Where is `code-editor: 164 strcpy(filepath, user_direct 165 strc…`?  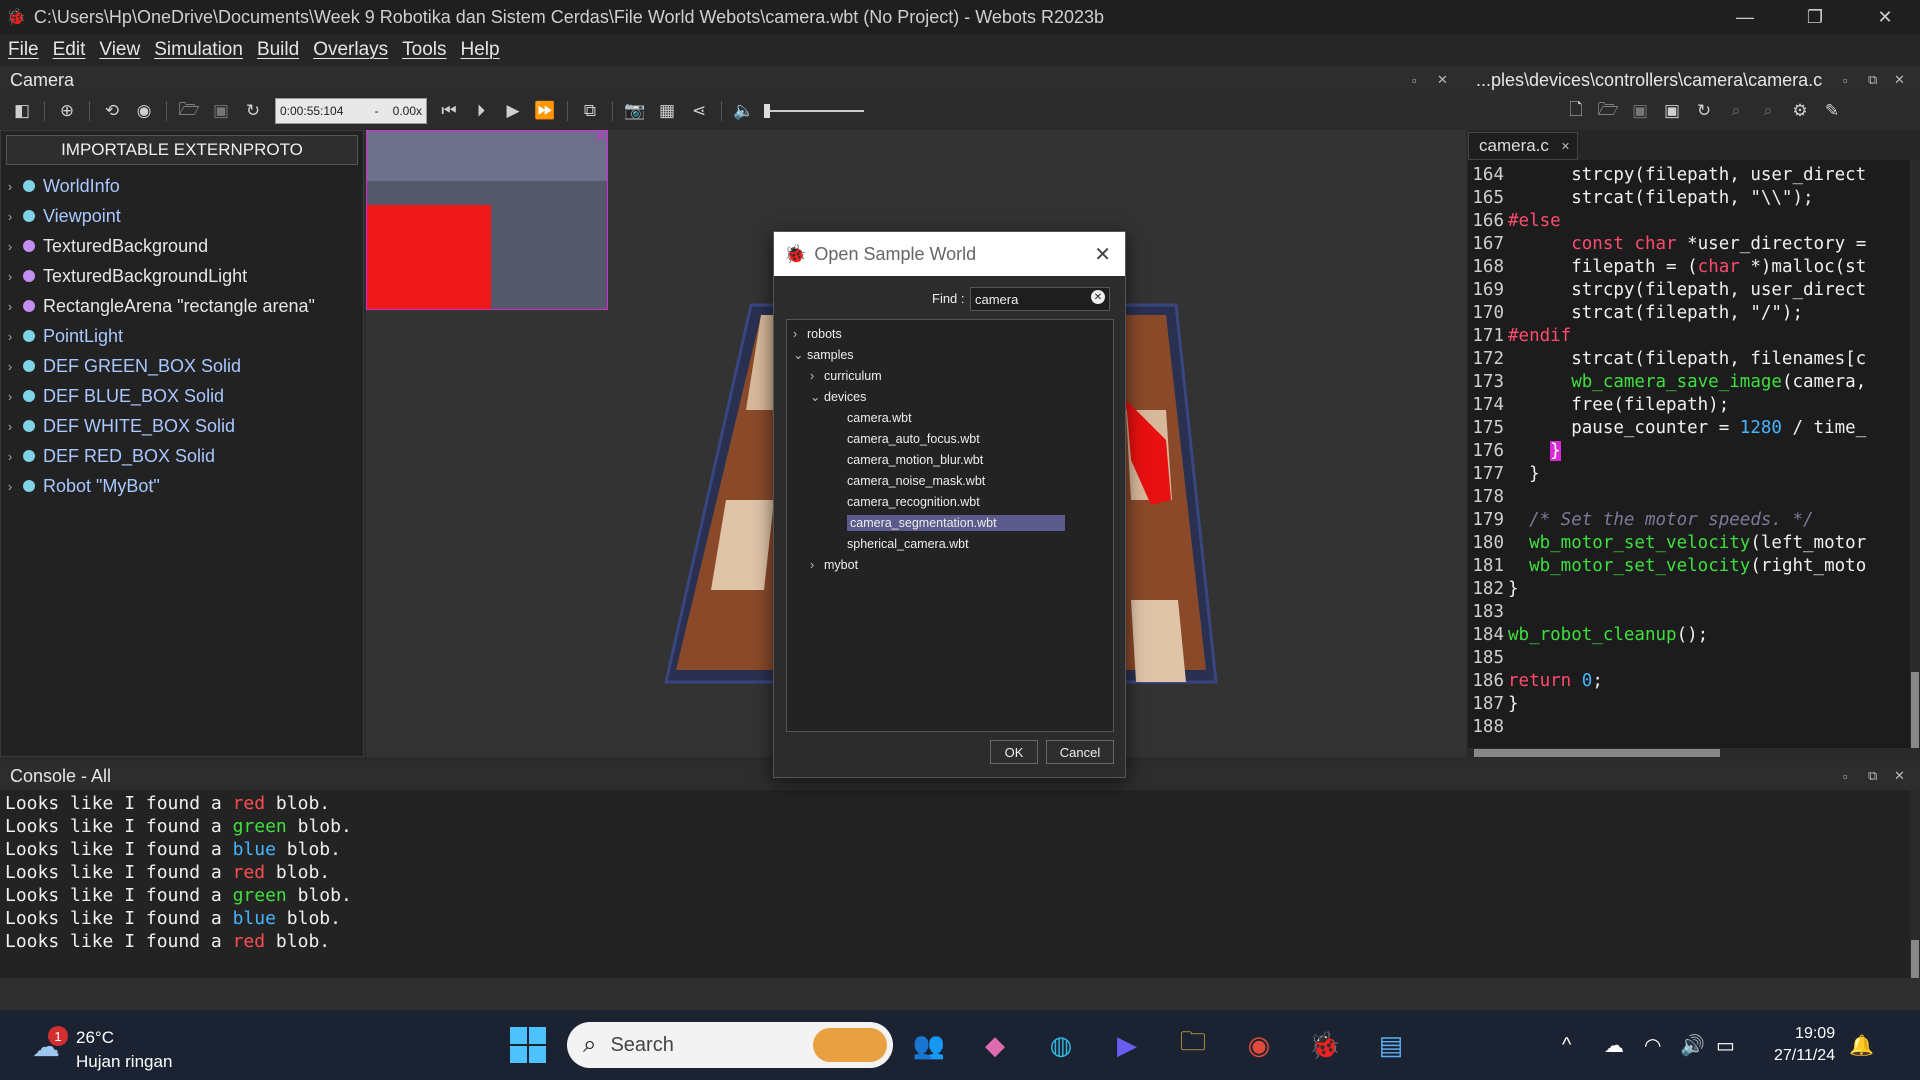 code-editor: 164 strcpy(filepath, user_direct 165 strc… is located at coordinates (1694, 454).